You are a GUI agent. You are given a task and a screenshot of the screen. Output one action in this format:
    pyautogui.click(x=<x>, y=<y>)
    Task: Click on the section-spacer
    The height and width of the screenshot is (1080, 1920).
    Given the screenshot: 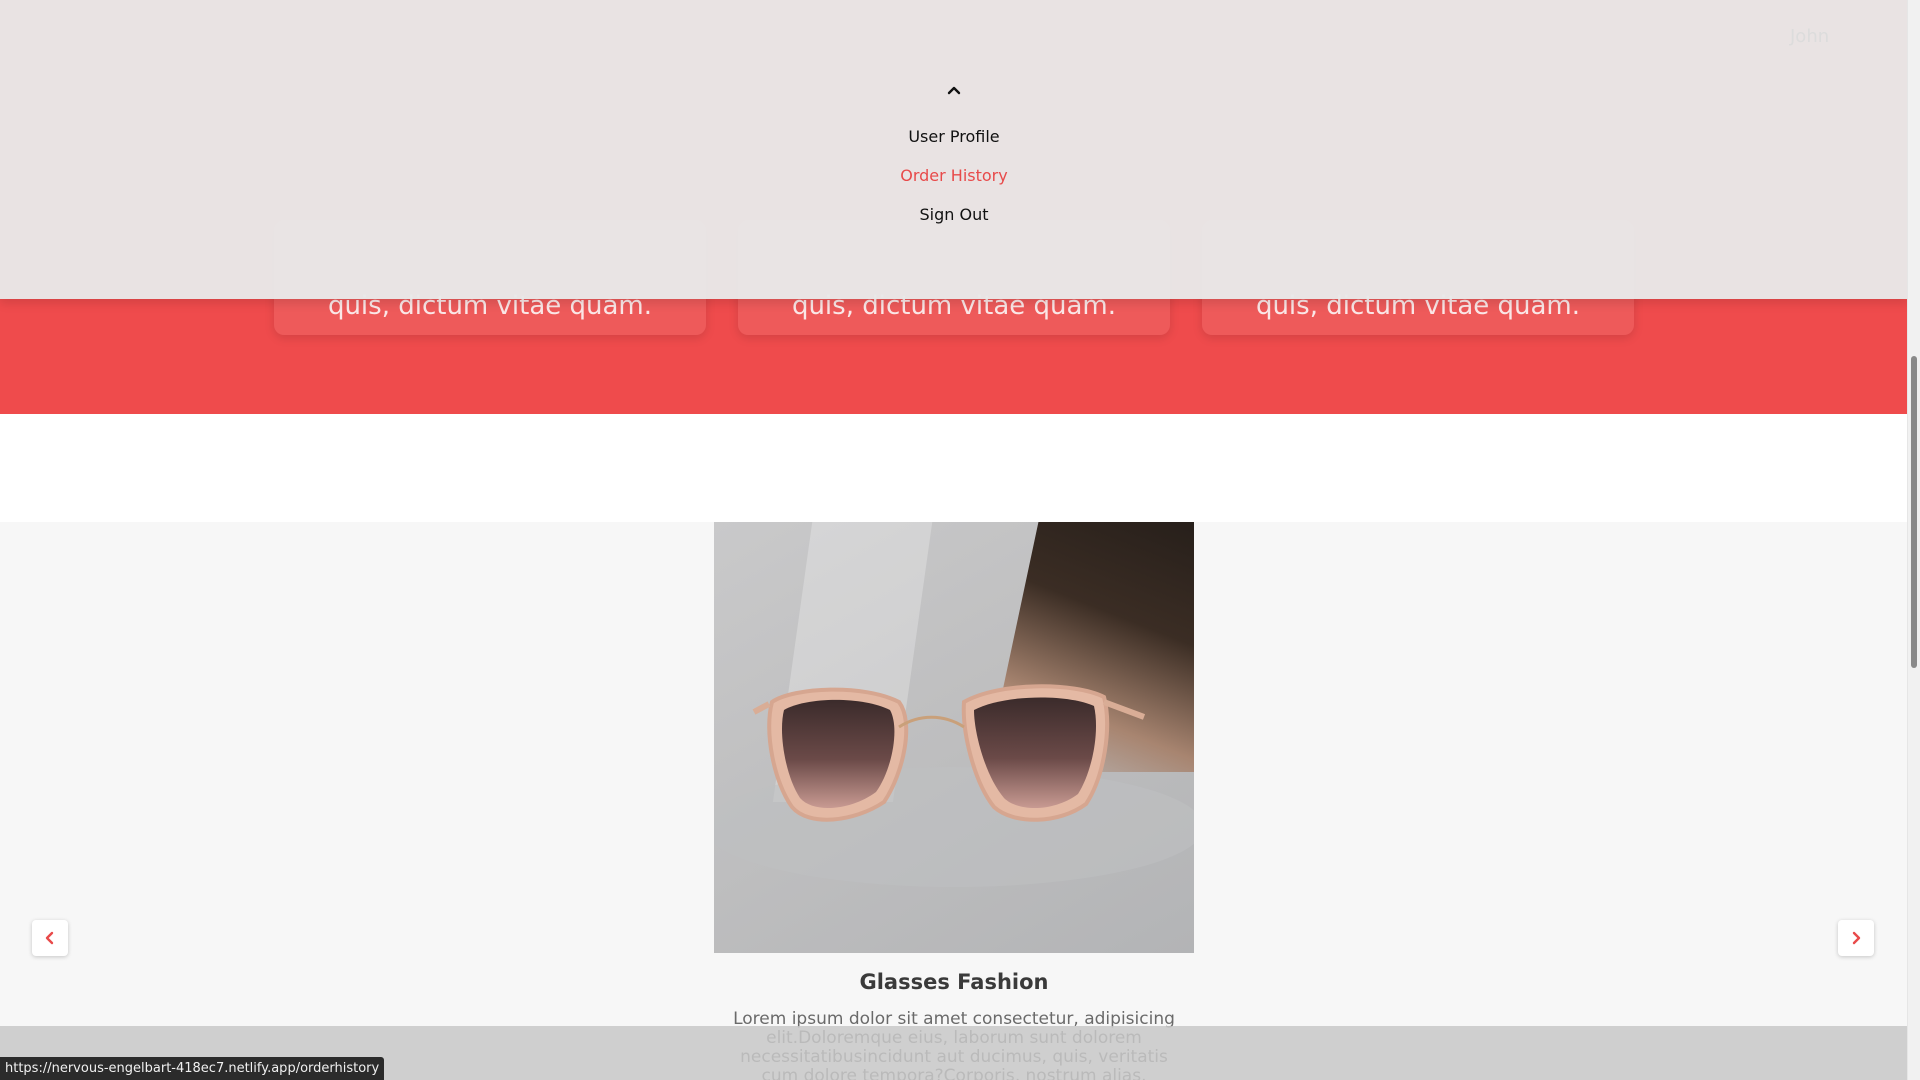 What is the action you would take?
    pyautogui.click(x=954, y=468)
    